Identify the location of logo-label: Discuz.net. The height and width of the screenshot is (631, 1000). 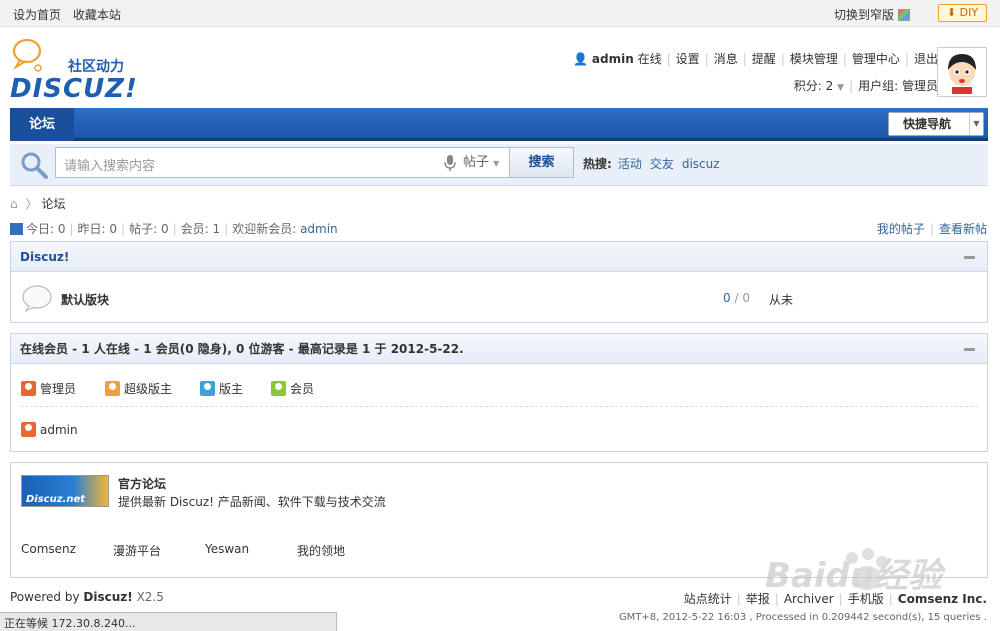
(56, 499).